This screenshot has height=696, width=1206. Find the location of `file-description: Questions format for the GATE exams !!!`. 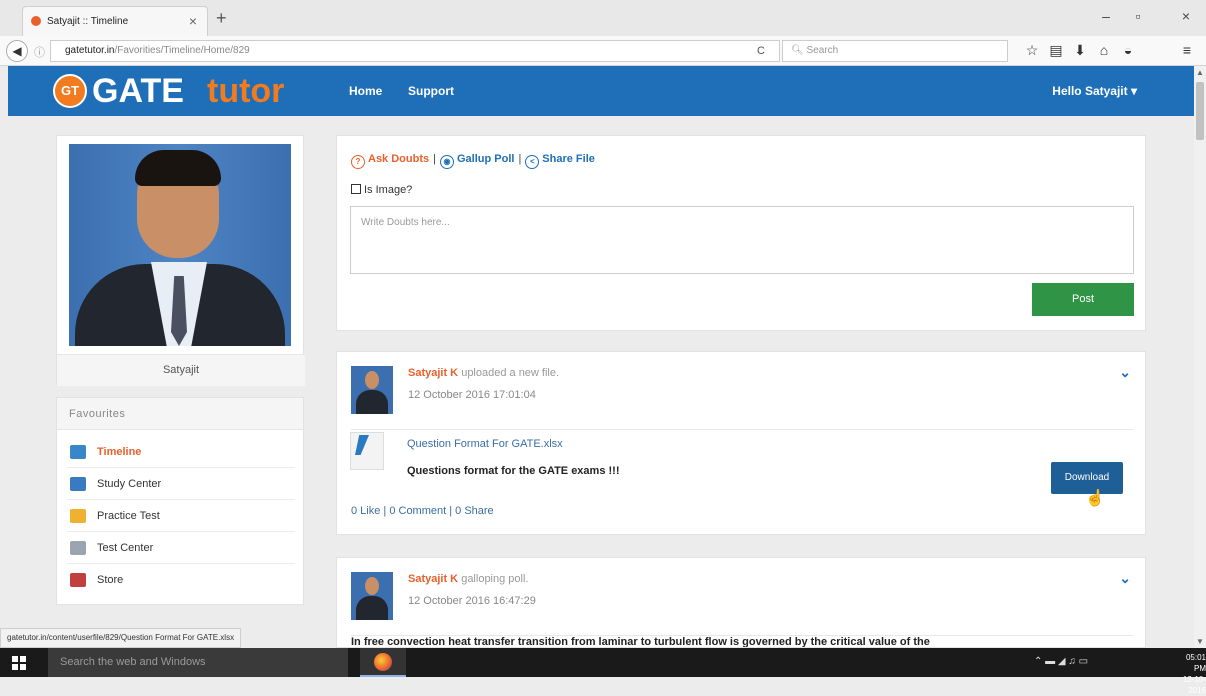

file-description: Questions format for the GATE exams !!! is located at coordinates (513, 471).